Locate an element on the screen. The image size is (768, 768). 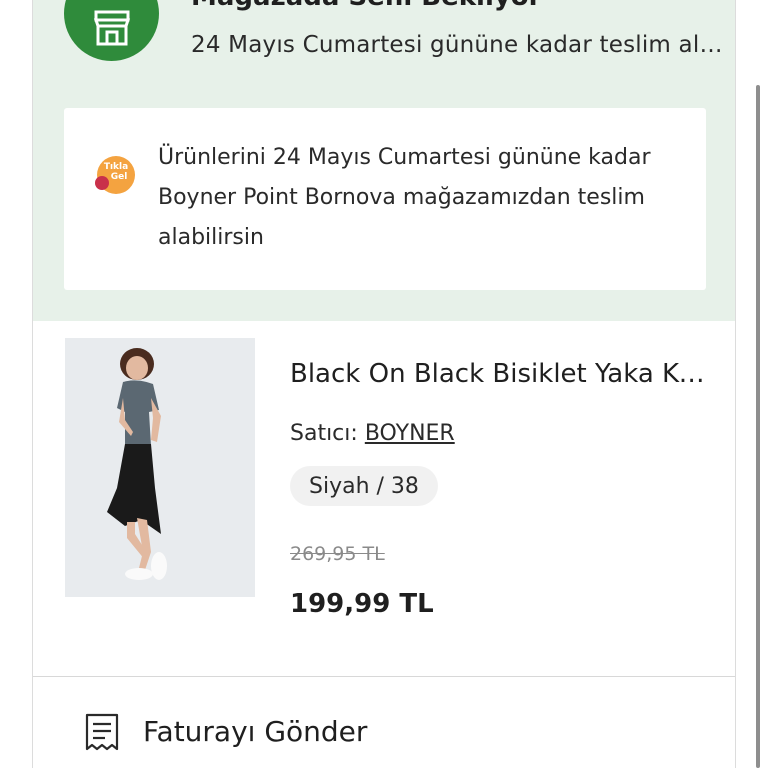
seller-info: Satıcı: BOYNER is located at coordinates (372, 433).